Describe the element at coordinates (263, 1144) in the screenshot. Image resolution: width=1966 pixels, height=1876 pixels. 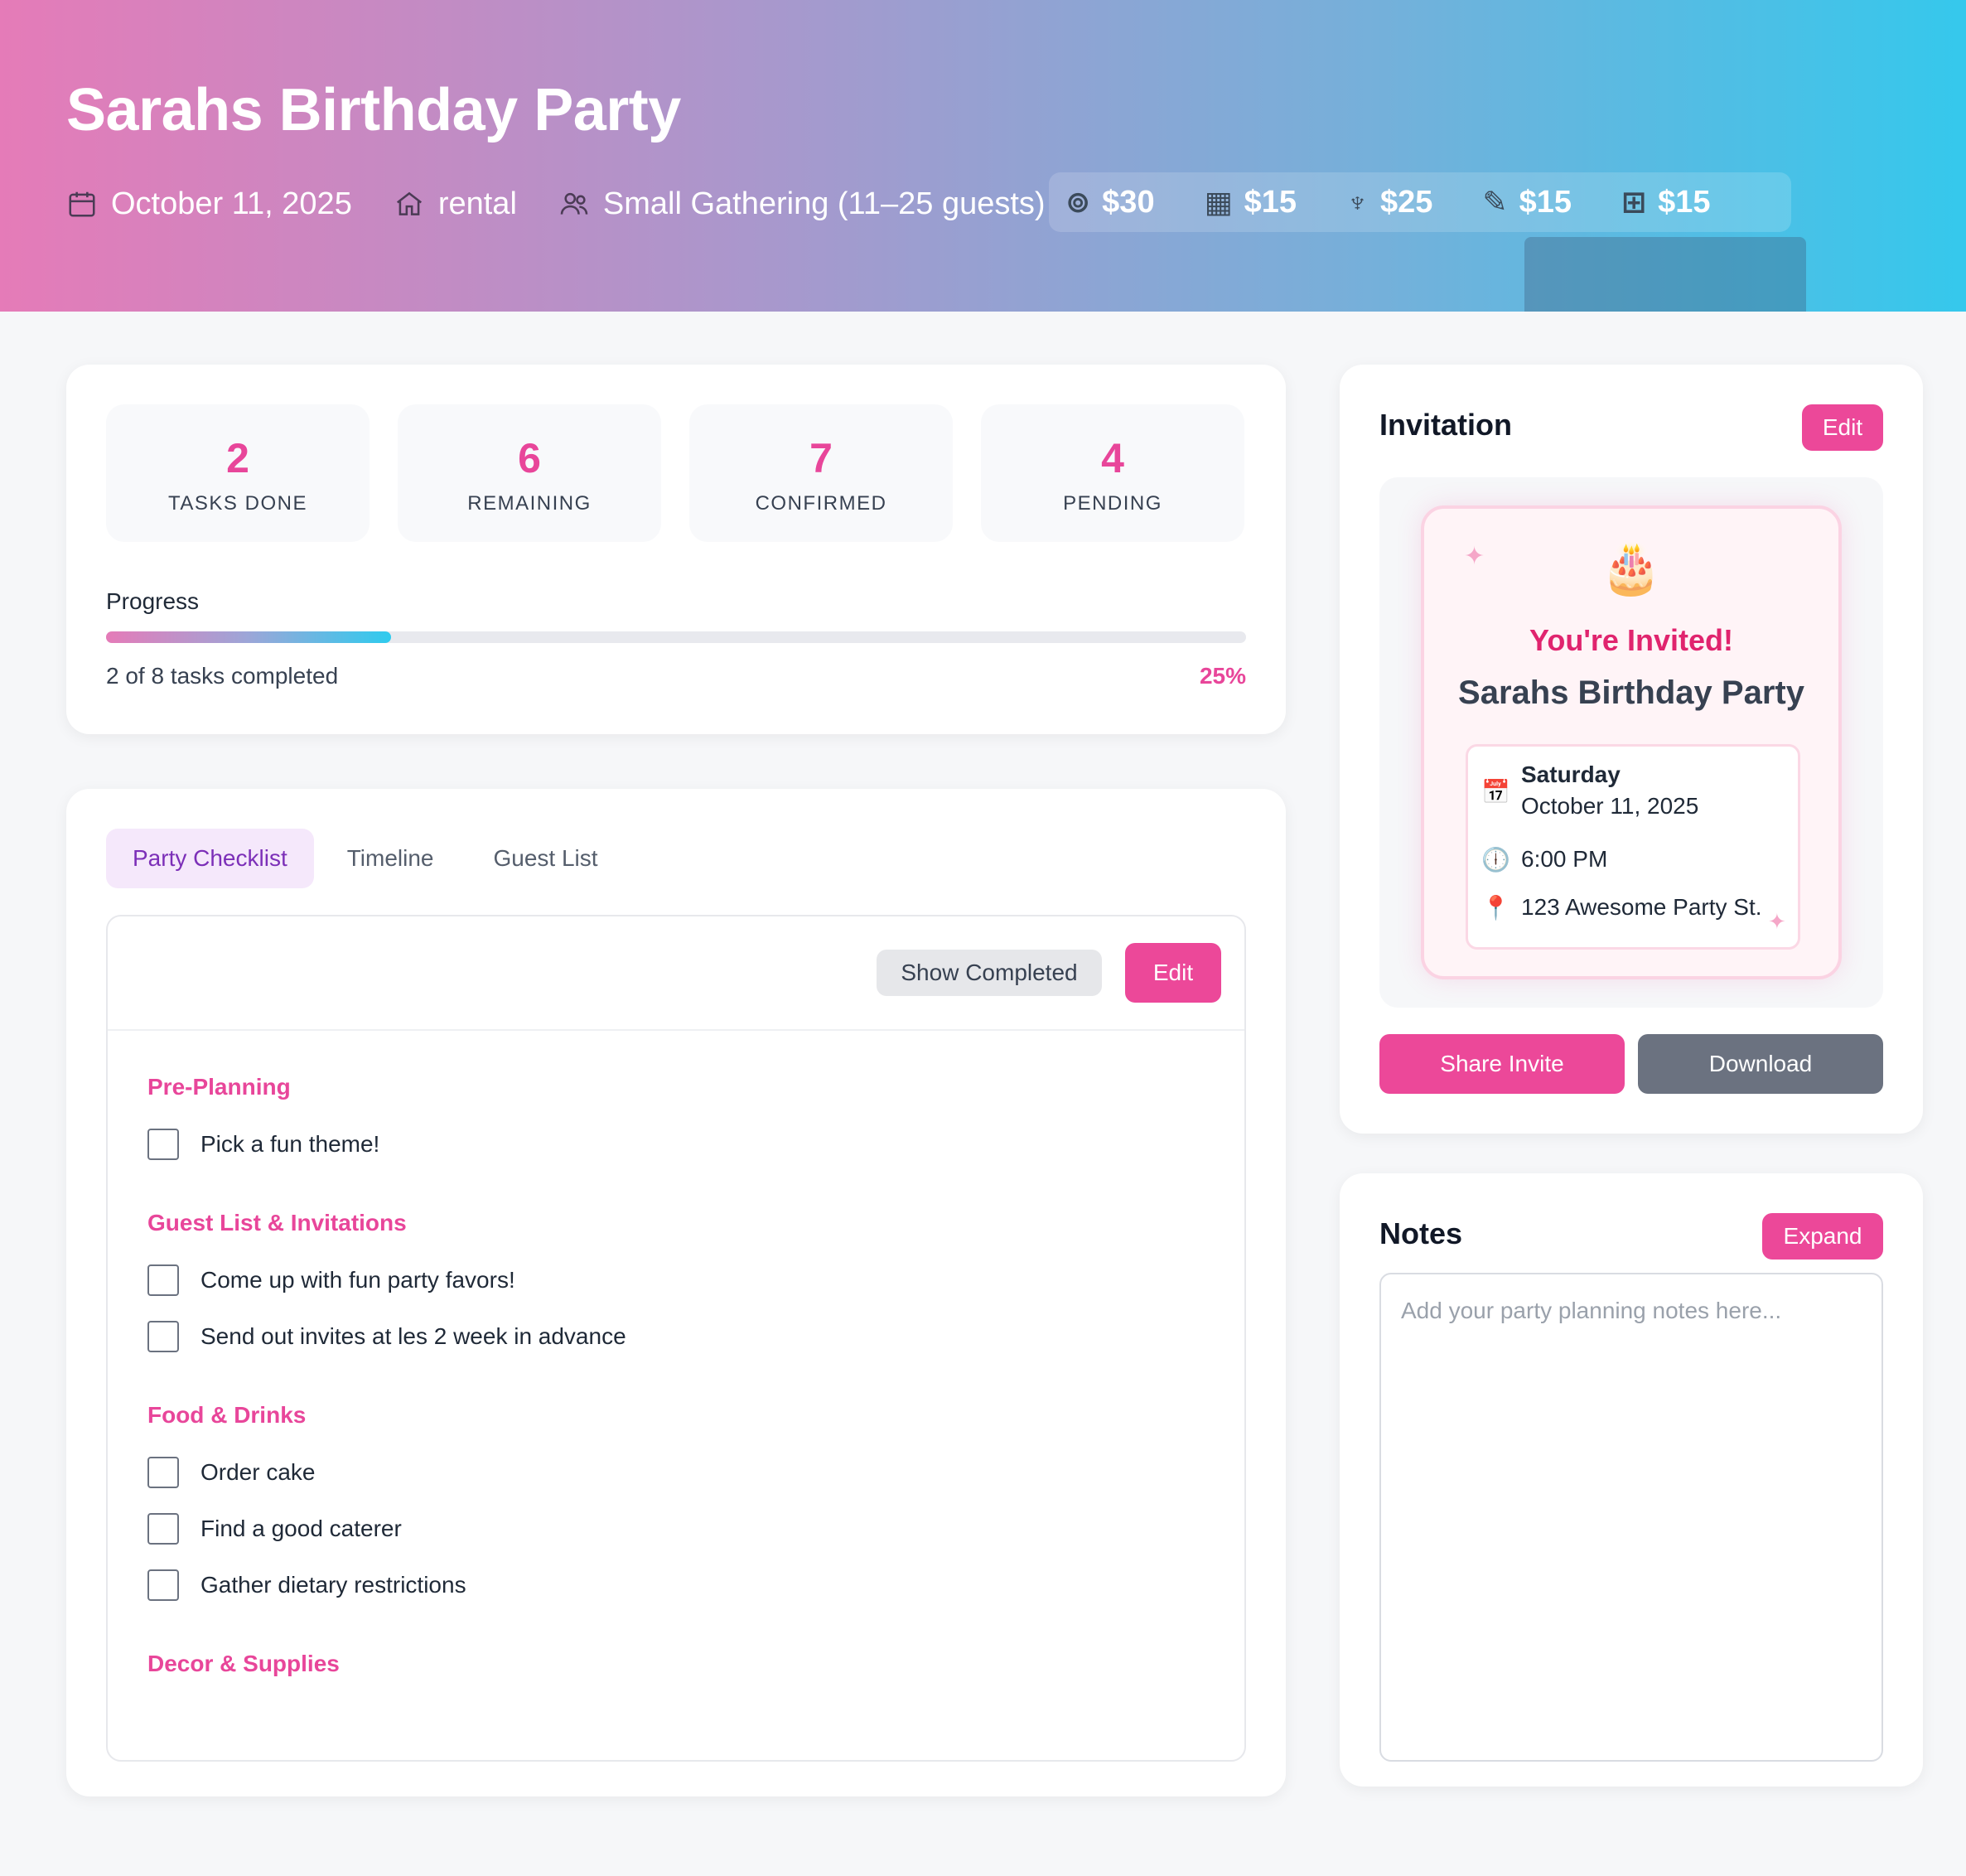
I see `task-item: Pick a fun theme!` at that location.